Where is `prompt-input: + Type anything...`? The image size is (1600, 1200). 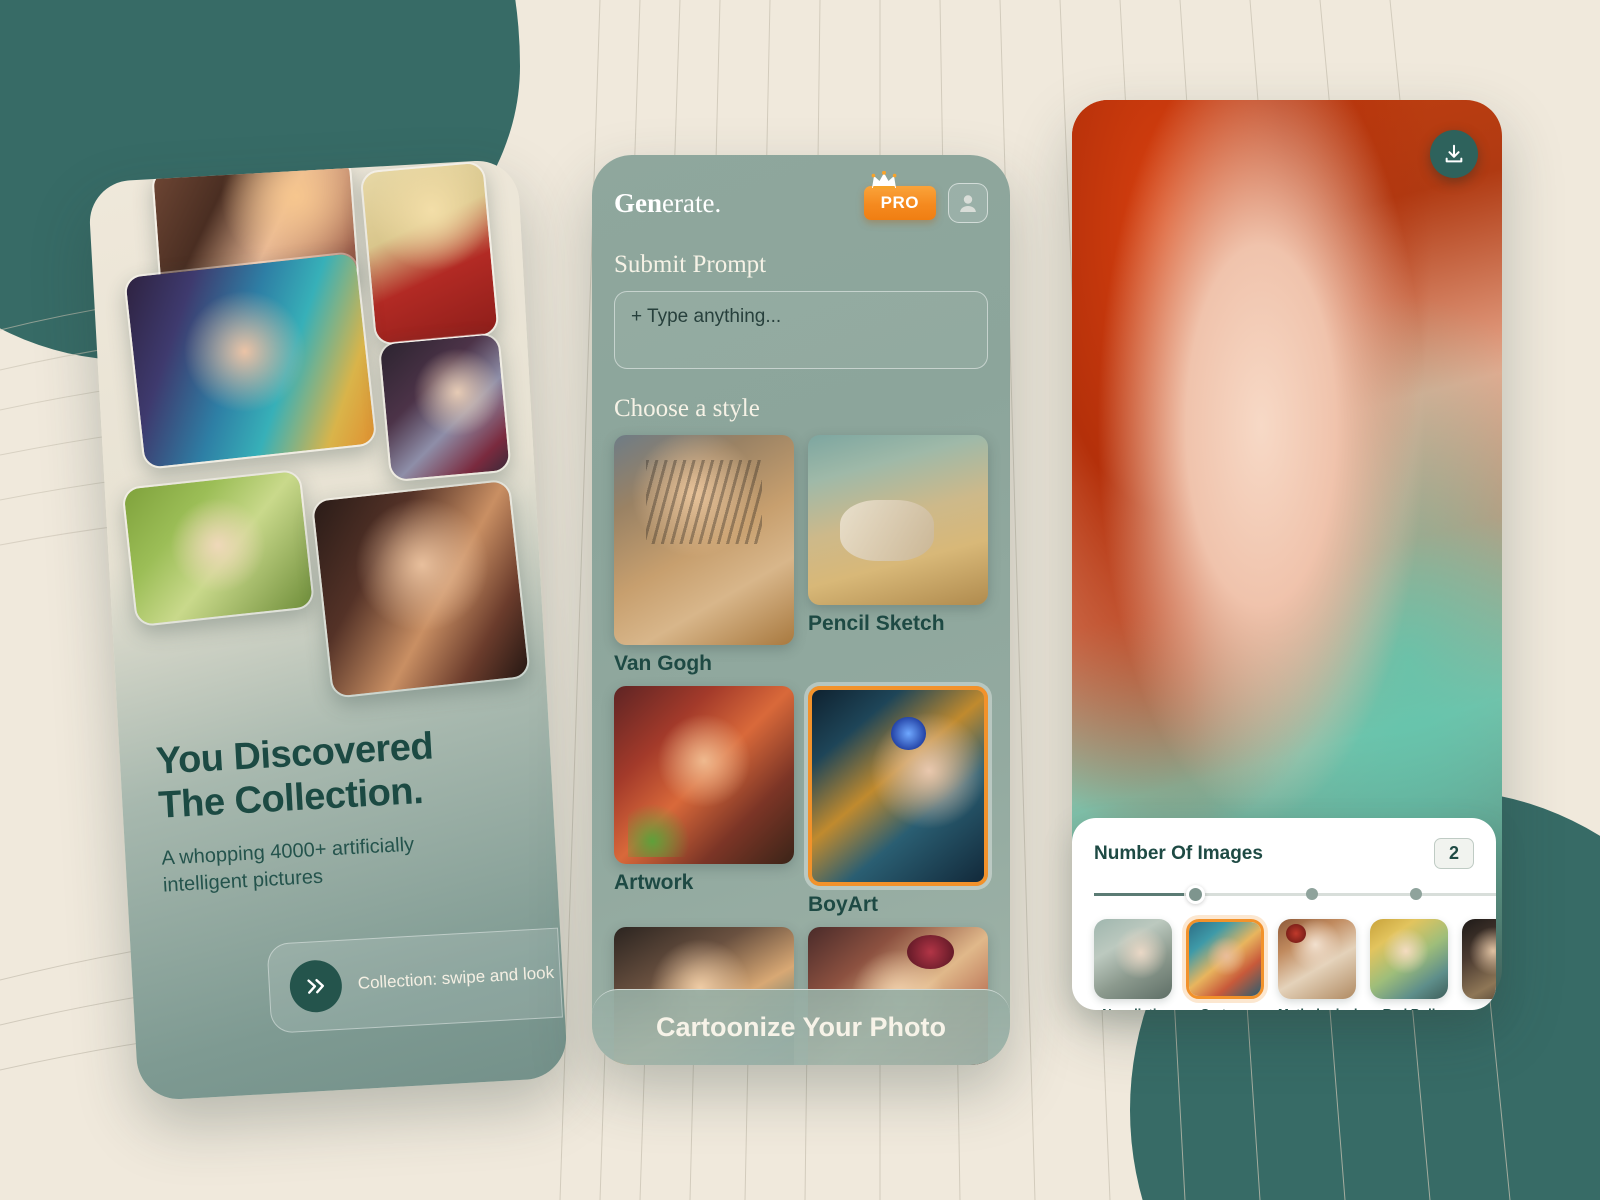 prompt-input: + Type anything... is located at coordinates (801, 330).